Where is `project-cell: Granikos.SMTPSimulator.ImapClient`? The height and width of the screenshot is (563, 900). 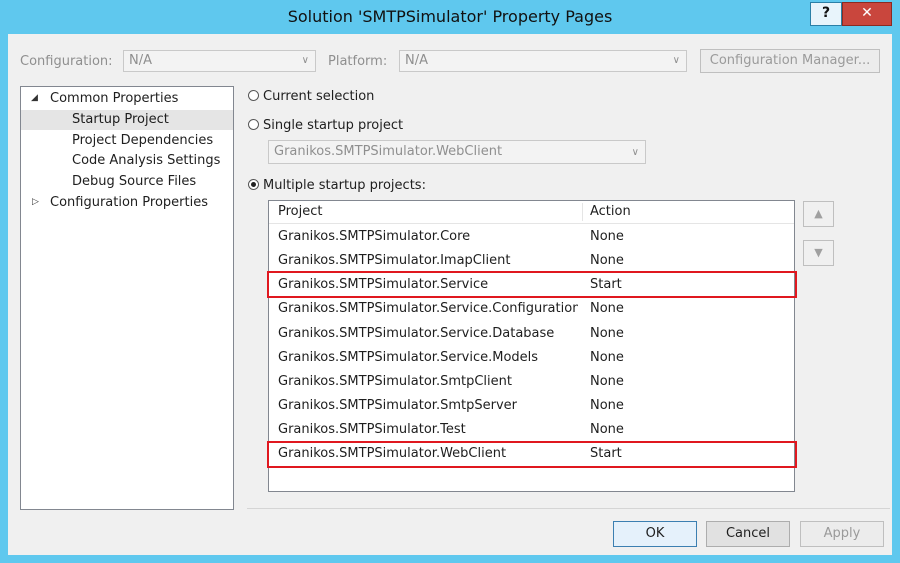
project-cell: Granikos.SMTPSimulator.ImapClient is located at coordinates (394, 260).